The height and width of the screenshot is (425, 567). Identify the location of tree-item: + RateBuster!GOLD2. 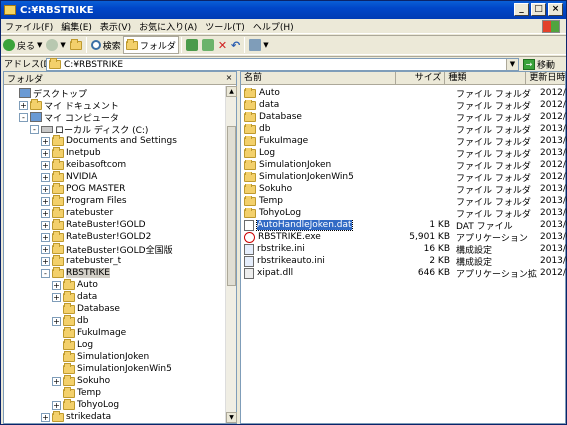
(96, 236).